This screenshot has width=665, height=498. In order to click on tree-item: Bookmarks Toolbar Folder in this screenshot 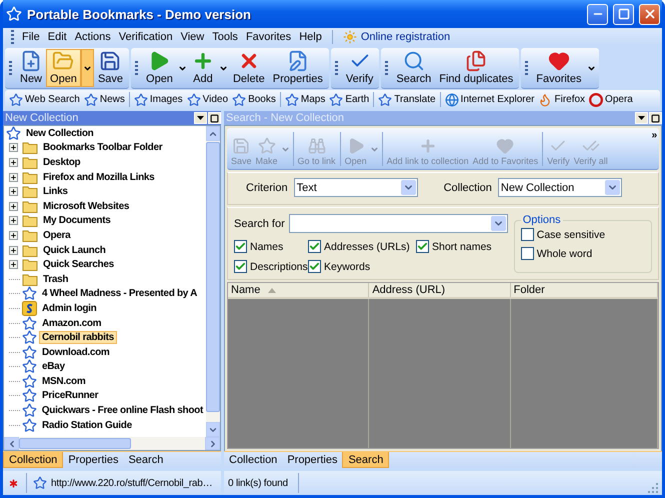, I will do `click(103, 147)`.